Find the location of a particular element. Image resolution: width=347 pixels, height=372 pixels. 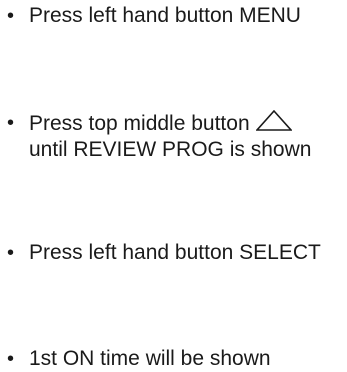

step-text: 1st ON time will be shown is located at coordinates (150, 359).